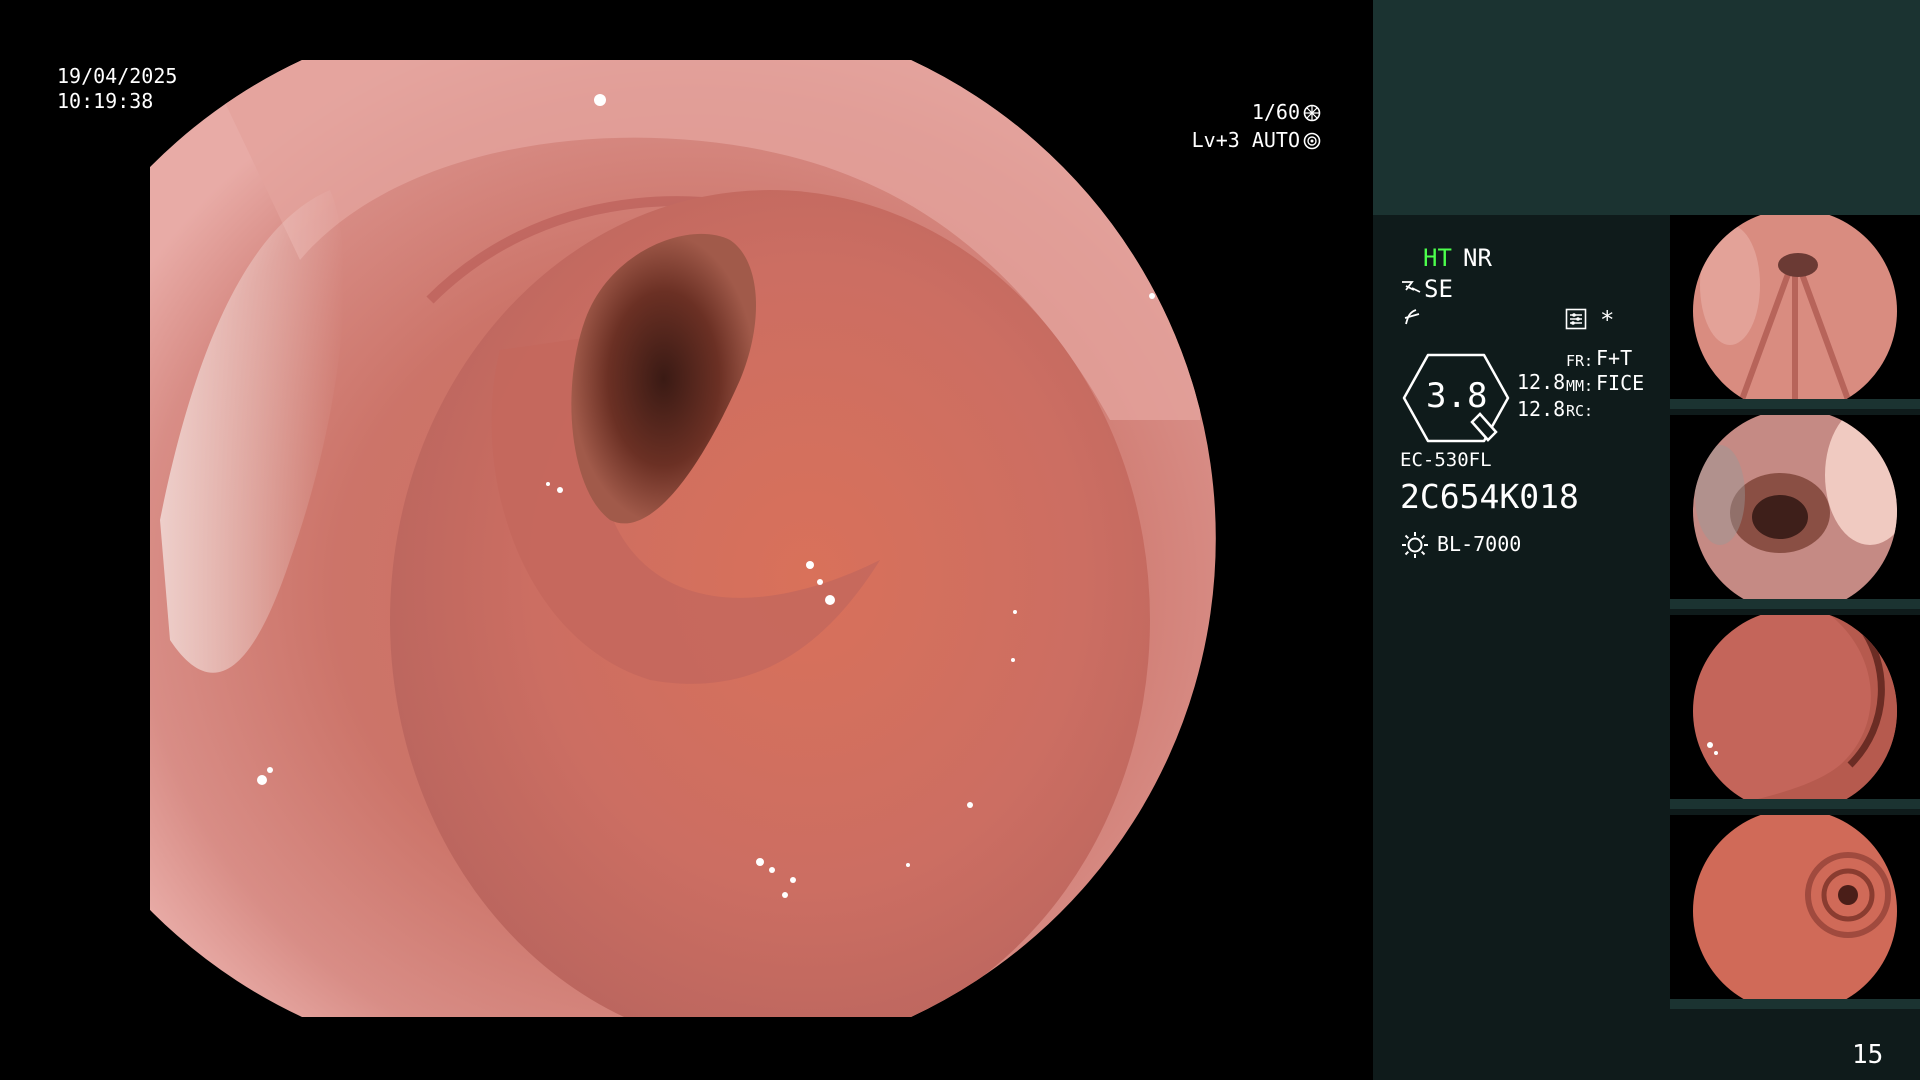 Image resolution: width=1920 pixels, height=1080 pixels. I want to click on light-source-model: BL-7000, so click(1479, 544).